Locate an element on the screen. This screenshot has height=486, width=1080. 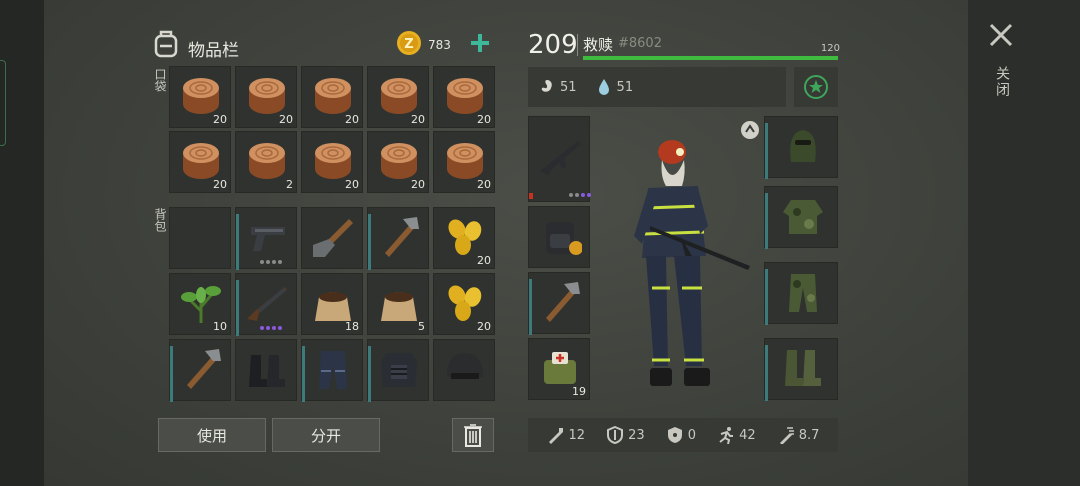
use-button: 使用 is located at coordinates (212, 435).